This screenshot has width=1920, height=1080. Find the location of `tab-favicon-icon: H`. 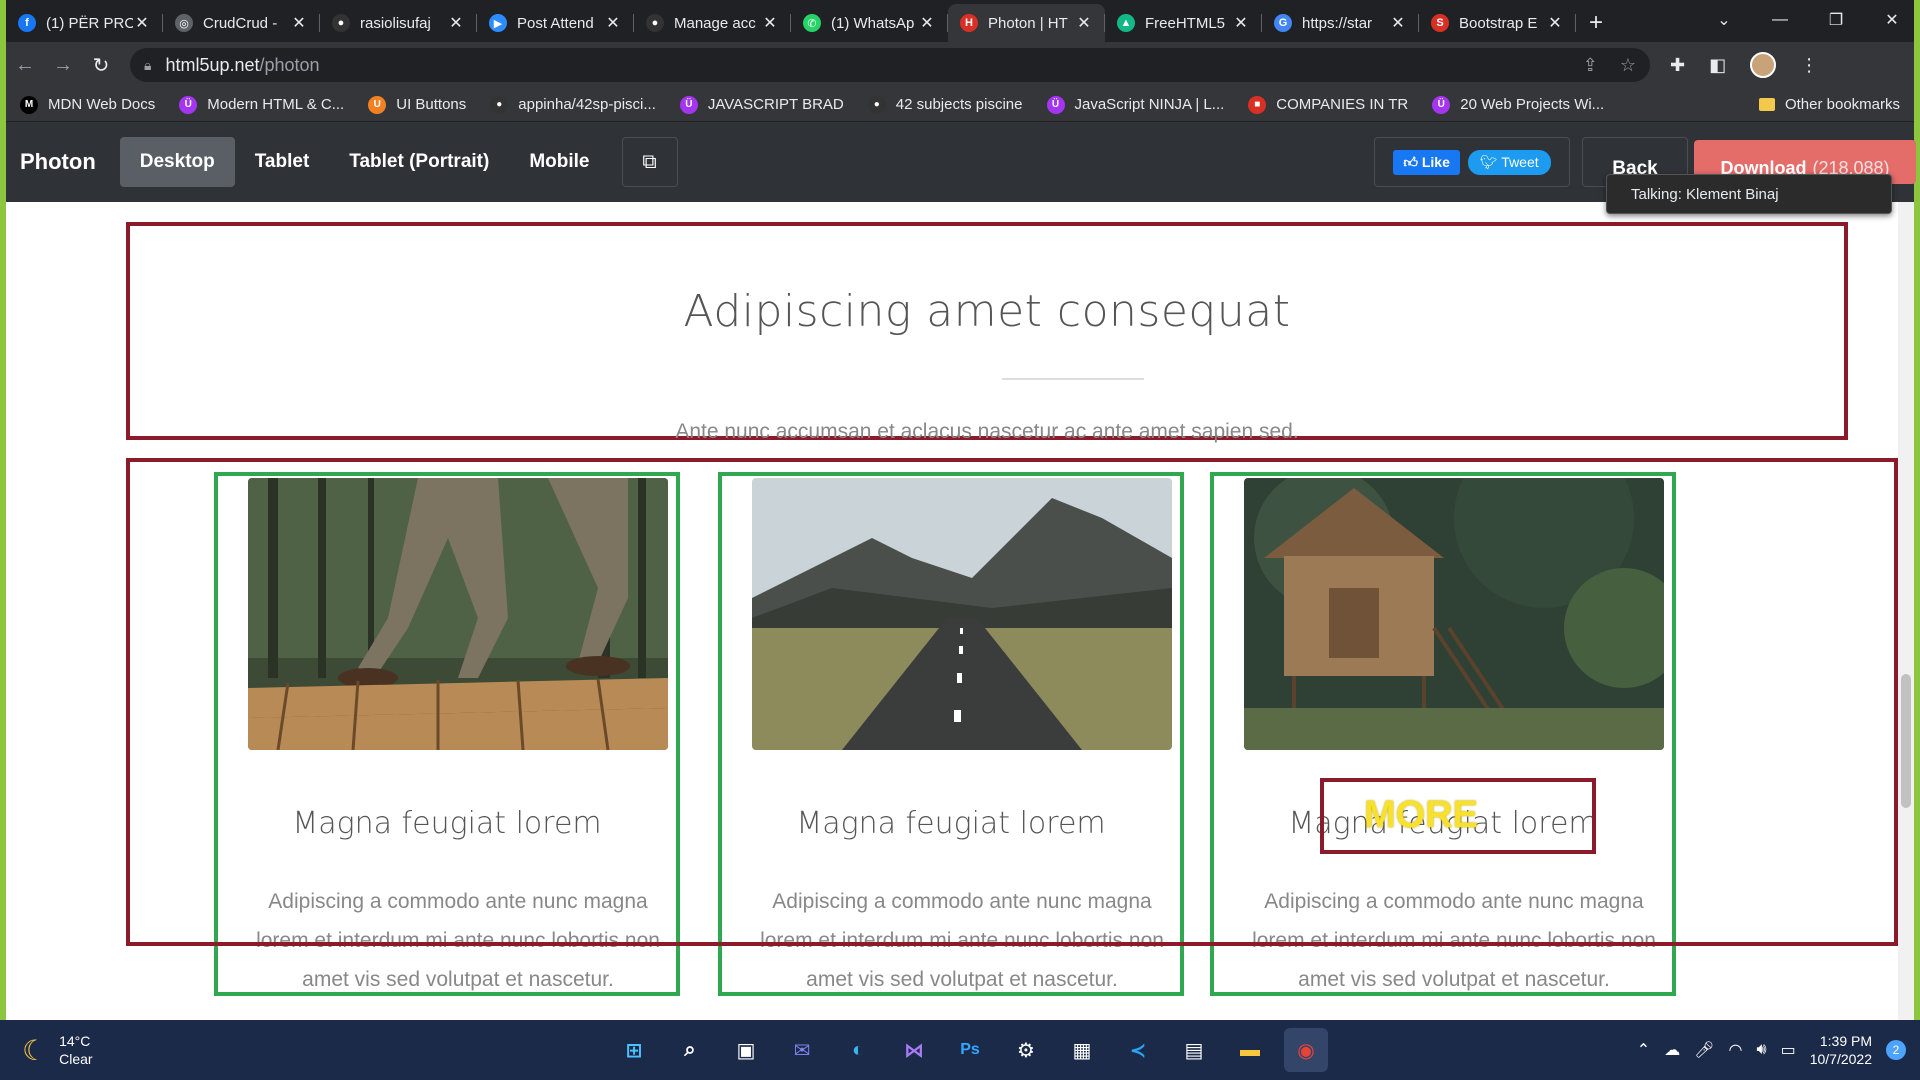

tab-favicon-icon: H is located at coordinates (969, 23).